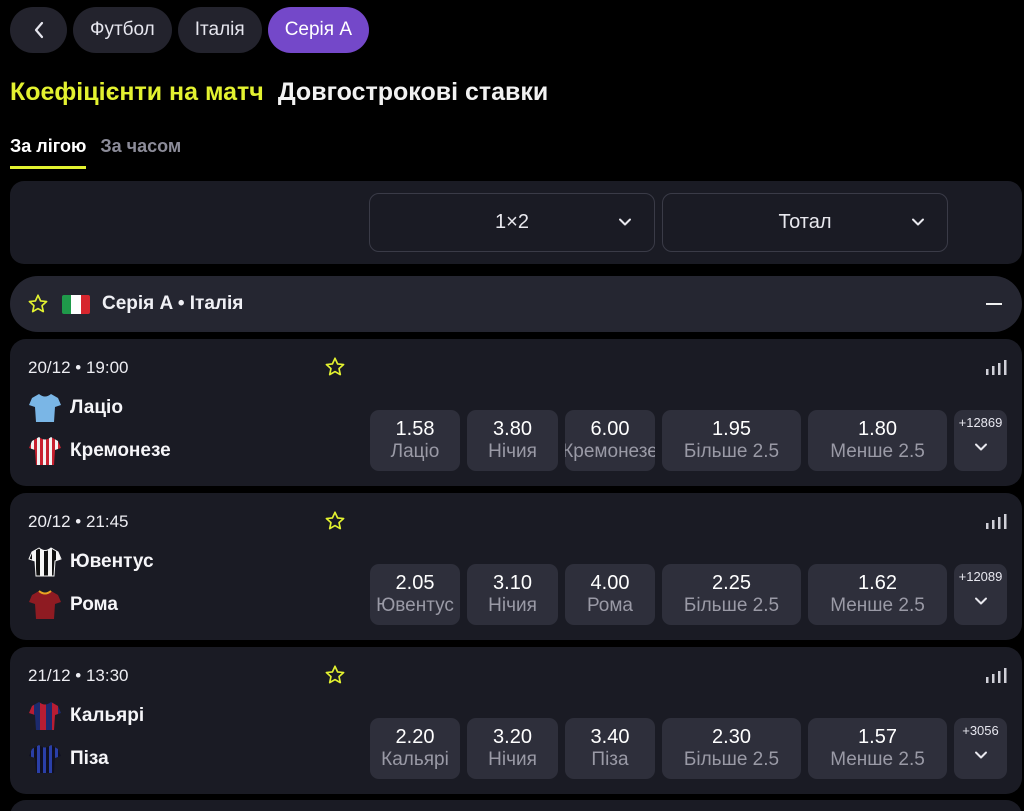 The width and height of the screenshot is (1024, 811). What do you see at coordinates (731, 429) in the screenshot?
I see `odds-value: 1.95` at bounding box center [731, 429].